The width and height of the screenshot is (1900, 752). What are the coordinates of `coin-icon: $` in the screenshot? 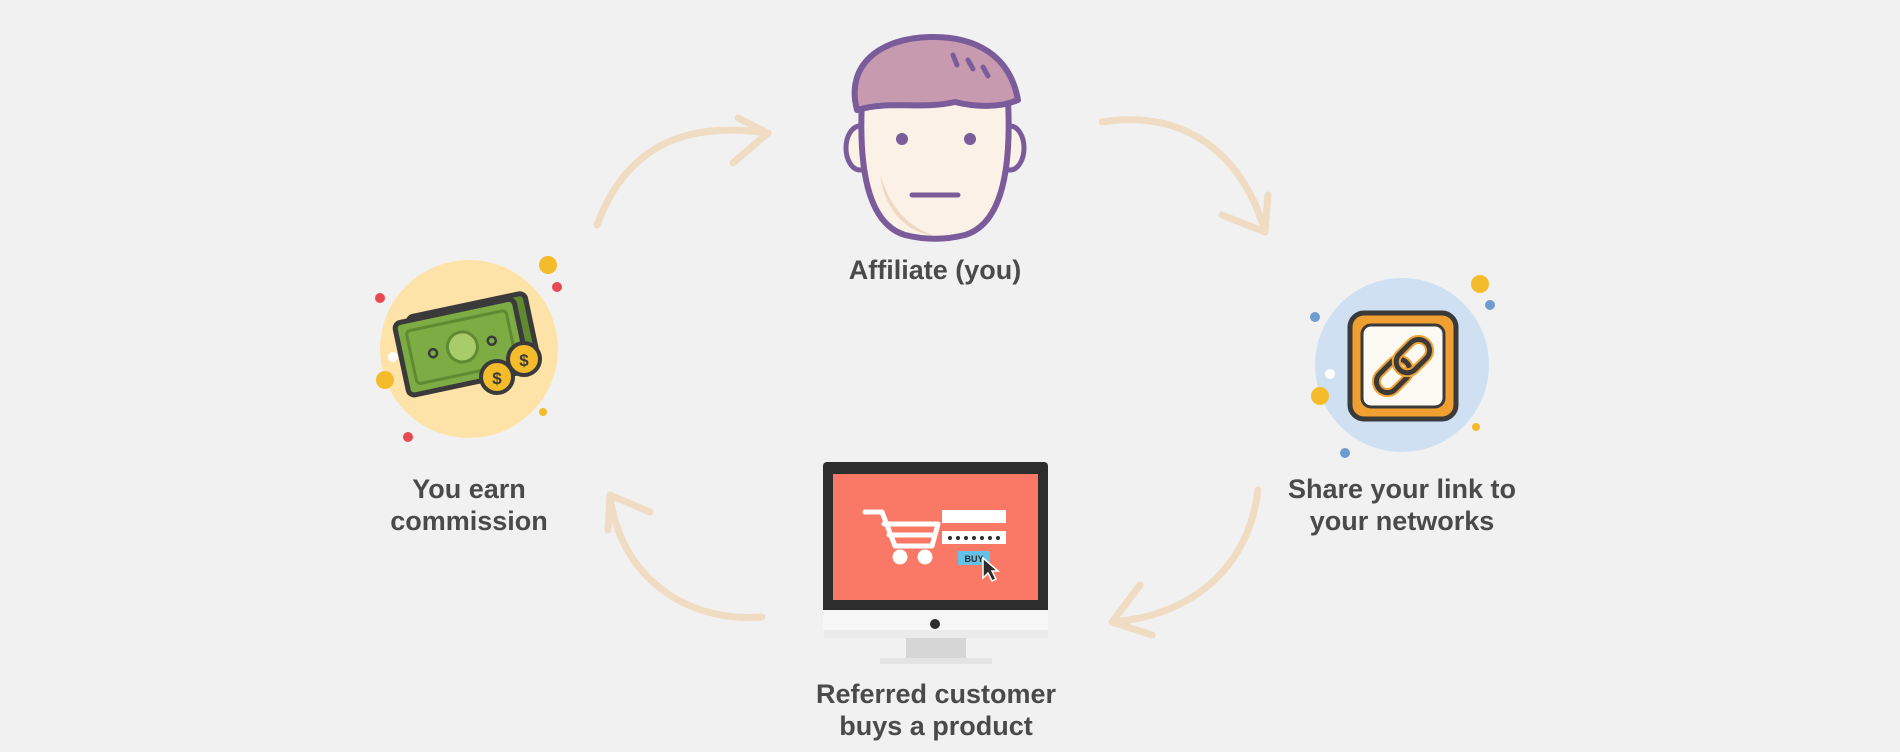 It's located at (497, 377).